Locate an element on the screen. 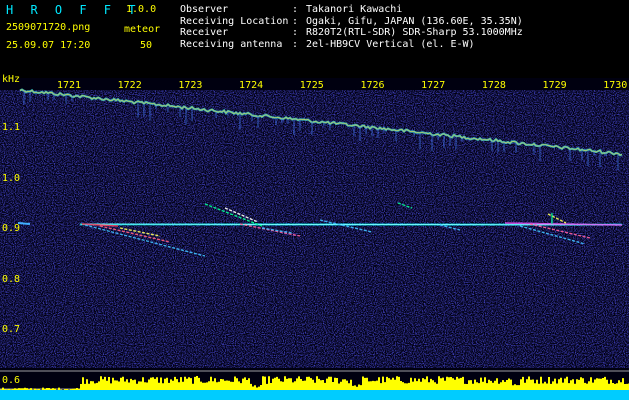 The width and height of the screenshot is (629, 400). strip-base is located at coordinates (314, 395).